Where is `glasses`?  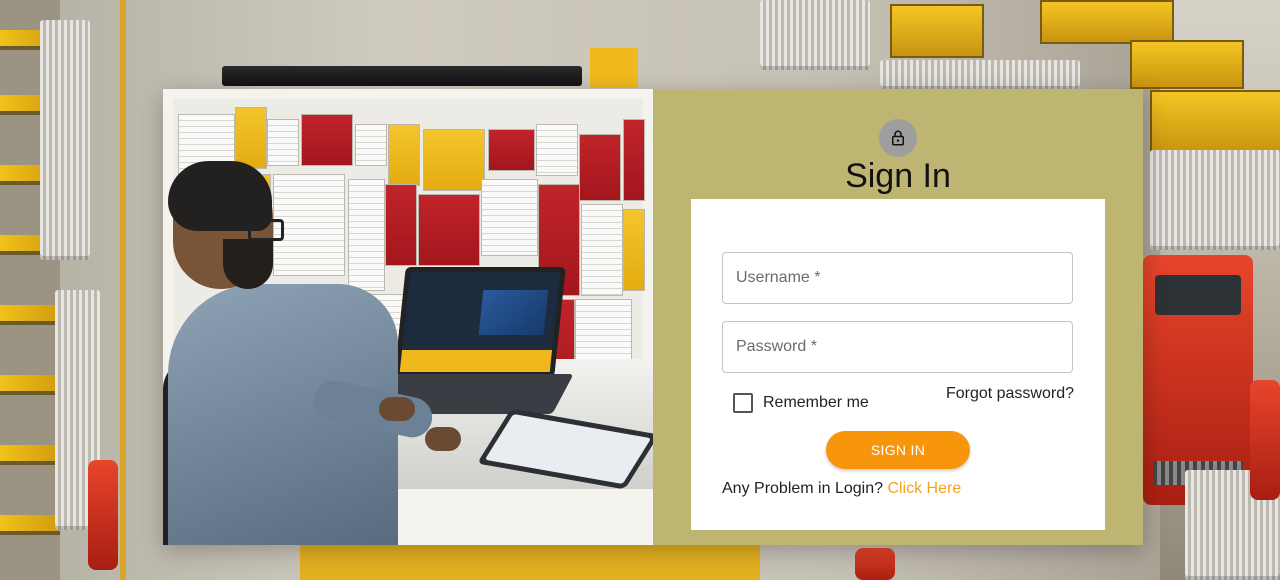 glasses is located at coordinates (266, 230).